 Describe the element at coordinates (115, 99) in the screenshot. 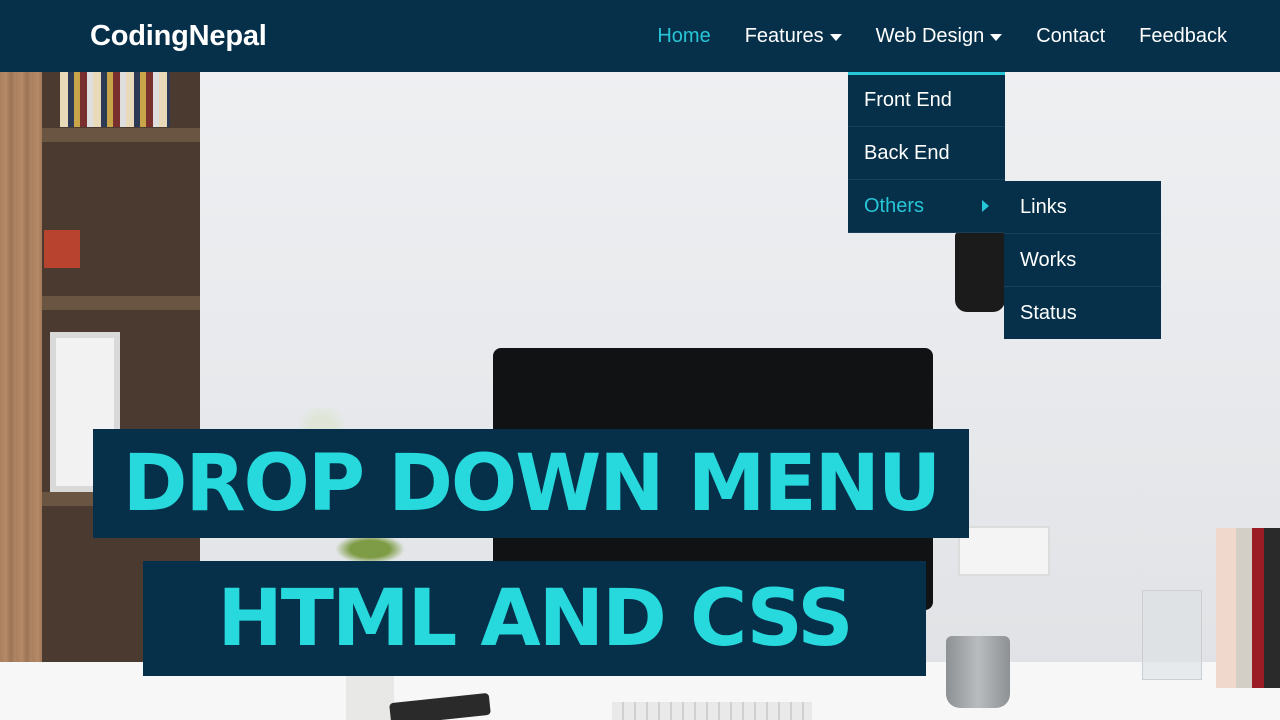

I see `books-on-shelf` at that location.